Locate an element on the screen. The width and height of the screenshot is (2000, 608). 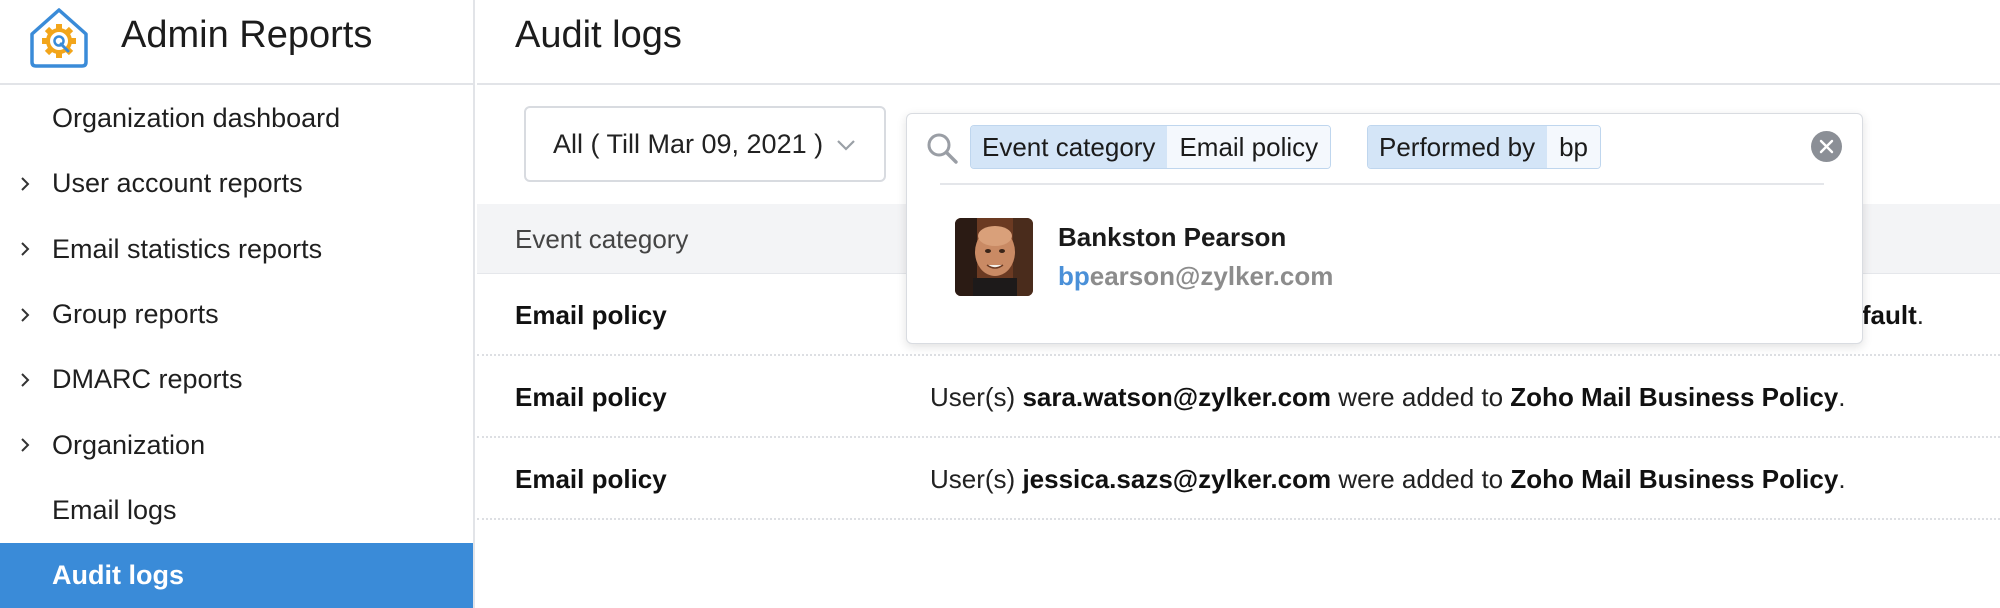
brand-header: Admin Reports is located at coordinates (237, 42).